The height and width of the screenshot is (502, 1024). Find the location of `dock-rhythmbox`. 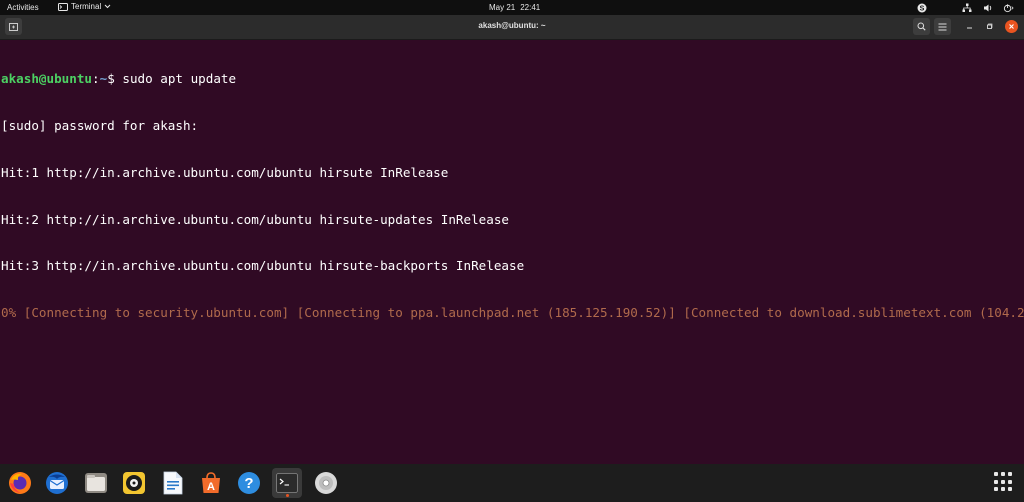

dock-rhythmbox is located at coordinates (134, 483).